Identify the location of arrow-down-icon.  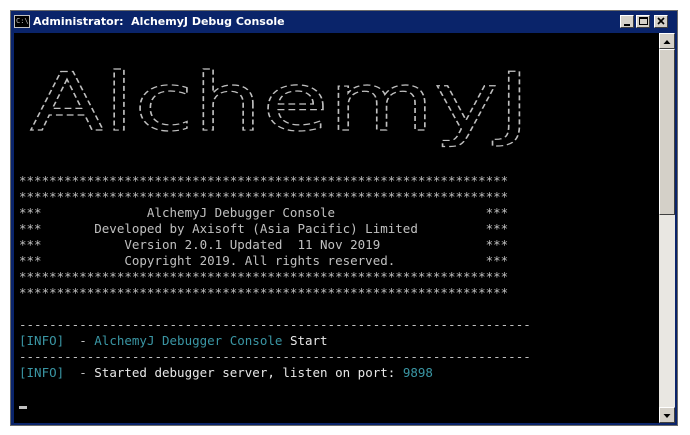
(667, 416).